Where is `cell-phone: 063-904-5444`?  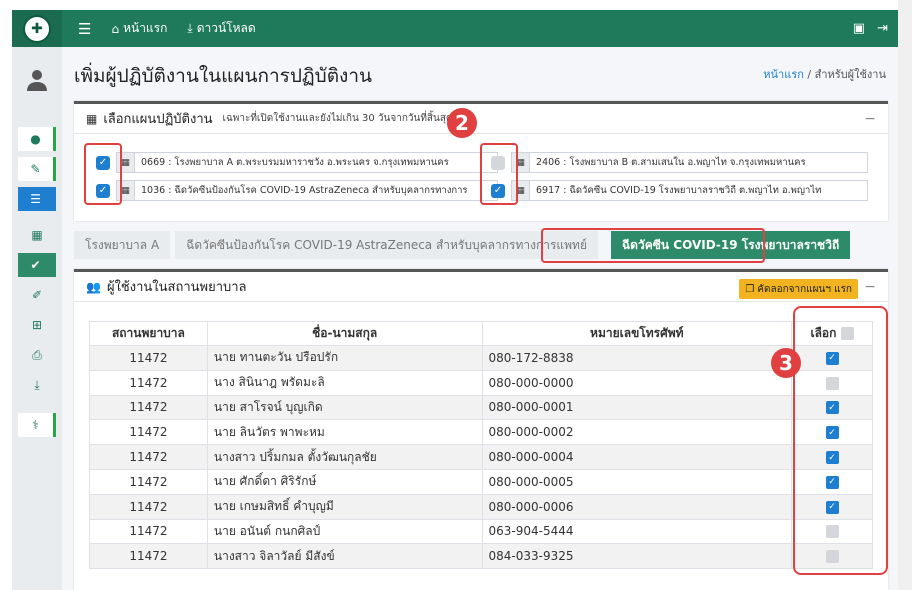 cell-phone: 063-904-5444 is located at coordinates (637, 531).